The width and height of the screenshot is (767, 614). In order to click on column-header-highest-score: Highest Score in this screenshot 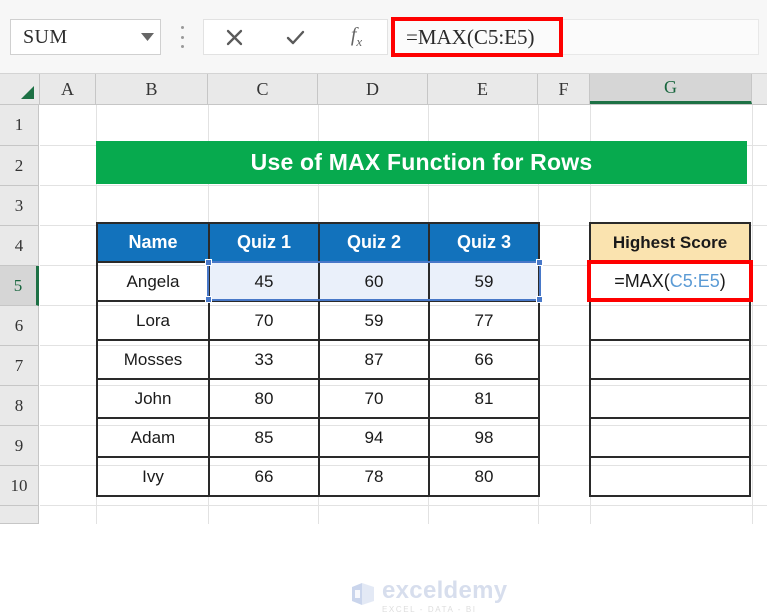, I will do `click(670, 242)`.